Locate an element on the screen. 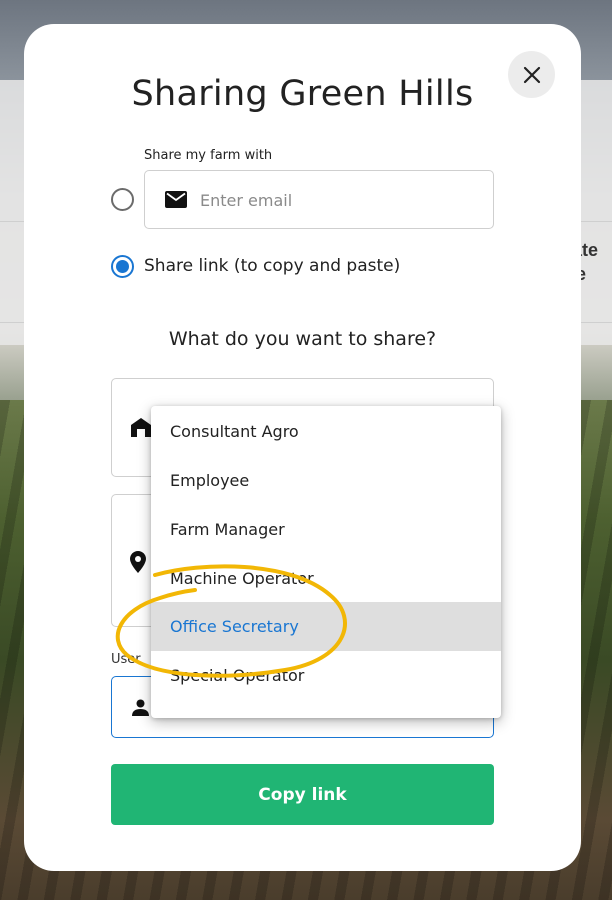  share-link-radio is located at coordinates (122, 266).